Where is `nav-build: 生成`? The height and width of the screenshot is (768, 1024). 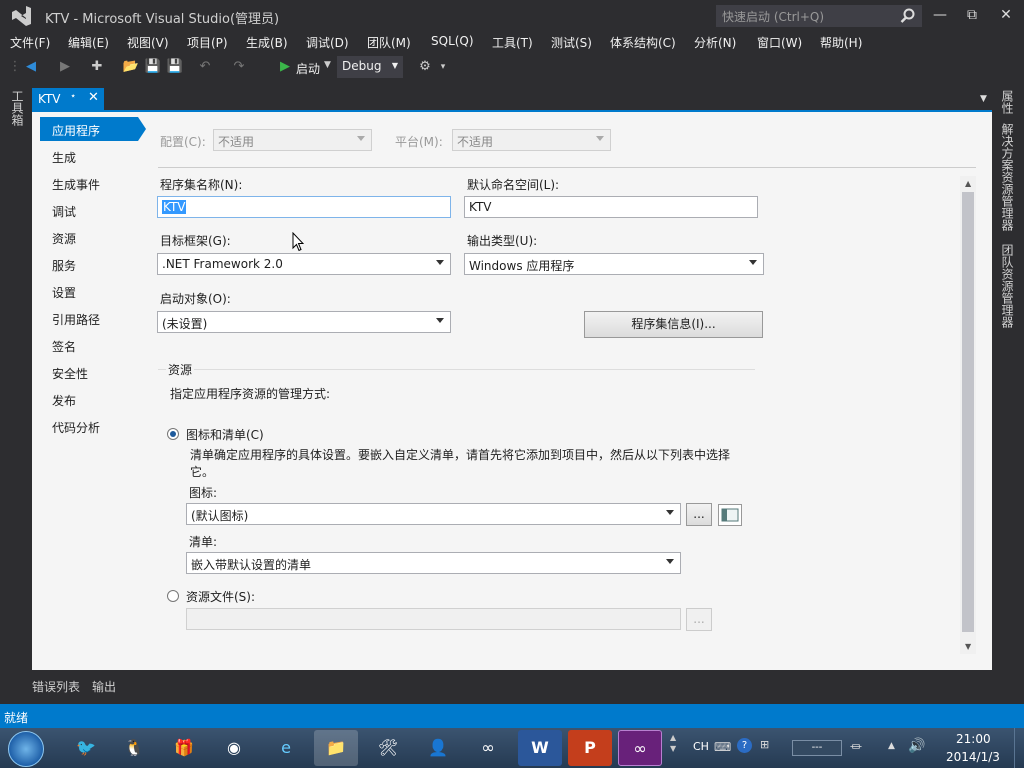 nav-build: 生成 is located at coordinates (64, 157).